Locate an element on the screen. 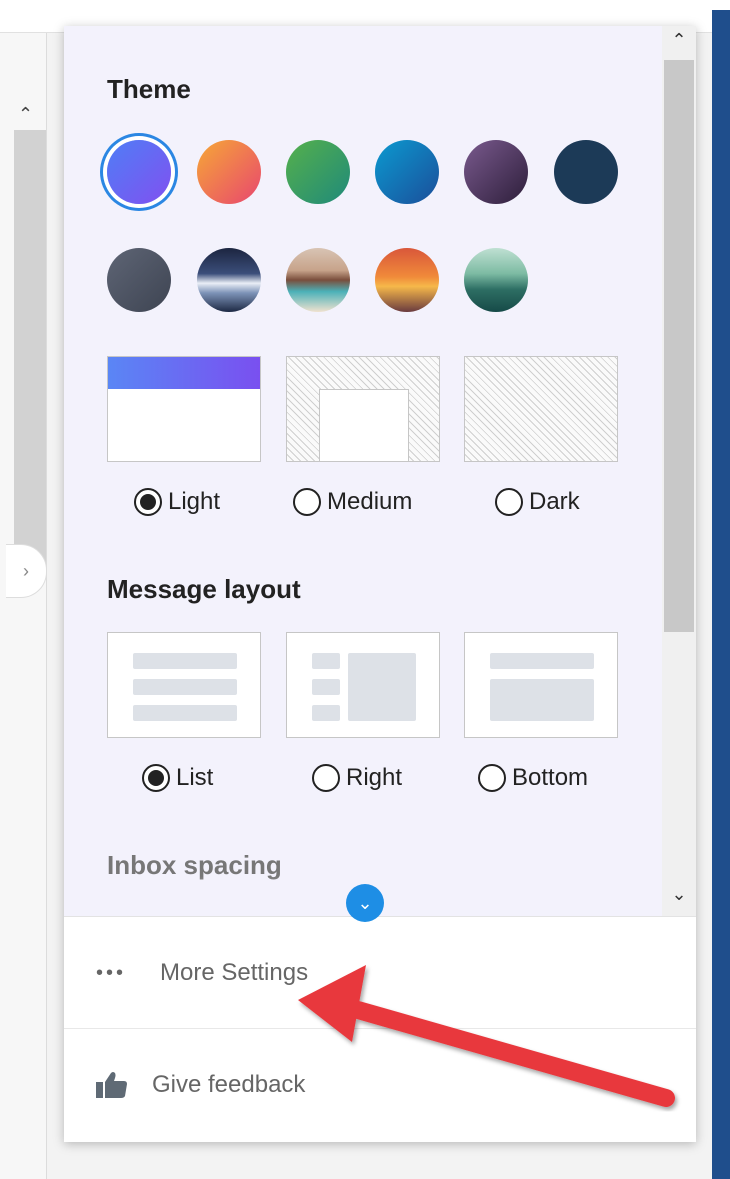  panel-scrollbar-thumb is located at coordinates (679, 346).